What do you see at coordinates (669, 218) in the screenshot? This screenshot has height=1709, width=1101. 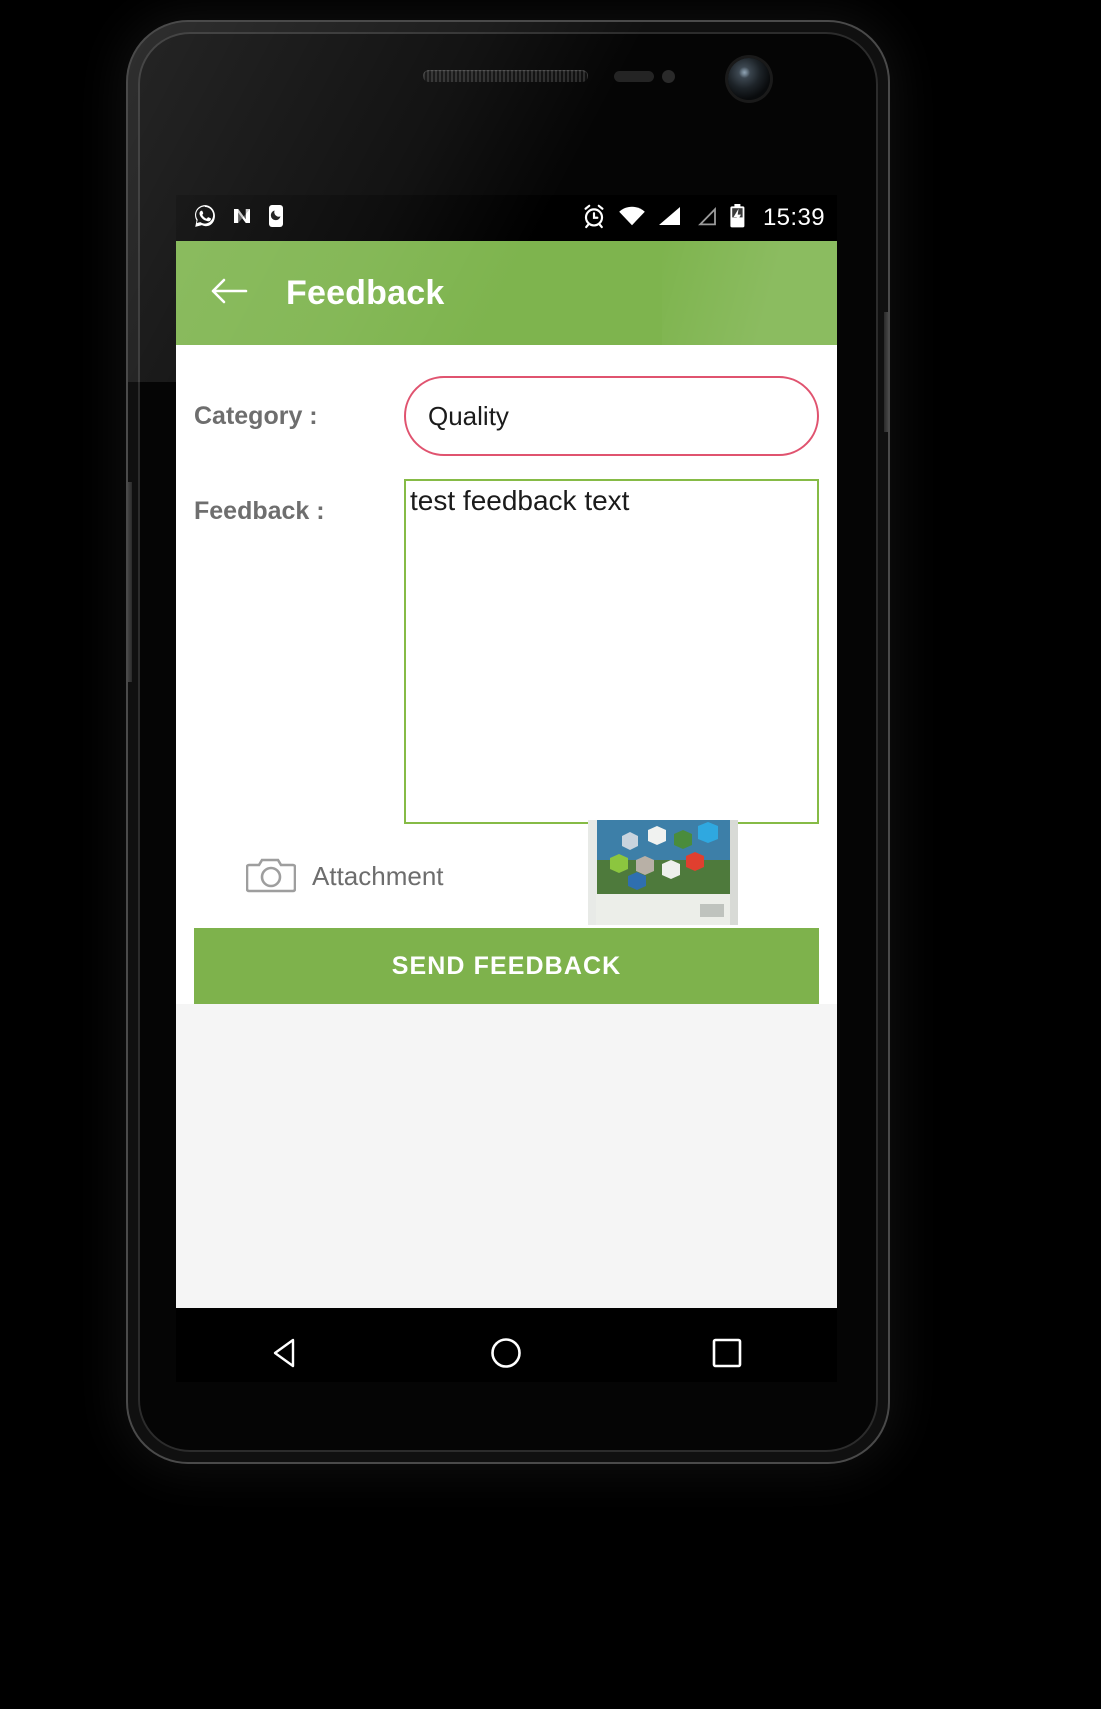 I see `signal-bars-icon` at bounding box center [669, 218].